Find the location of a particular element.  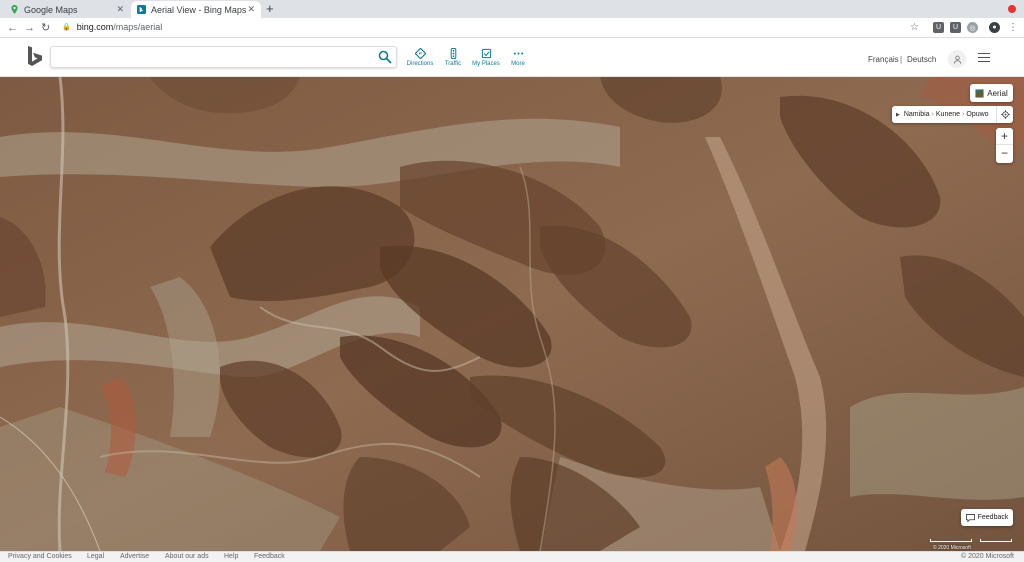

tab-google-maps: Google Maps ✕ is located at coordinates (67, 9).